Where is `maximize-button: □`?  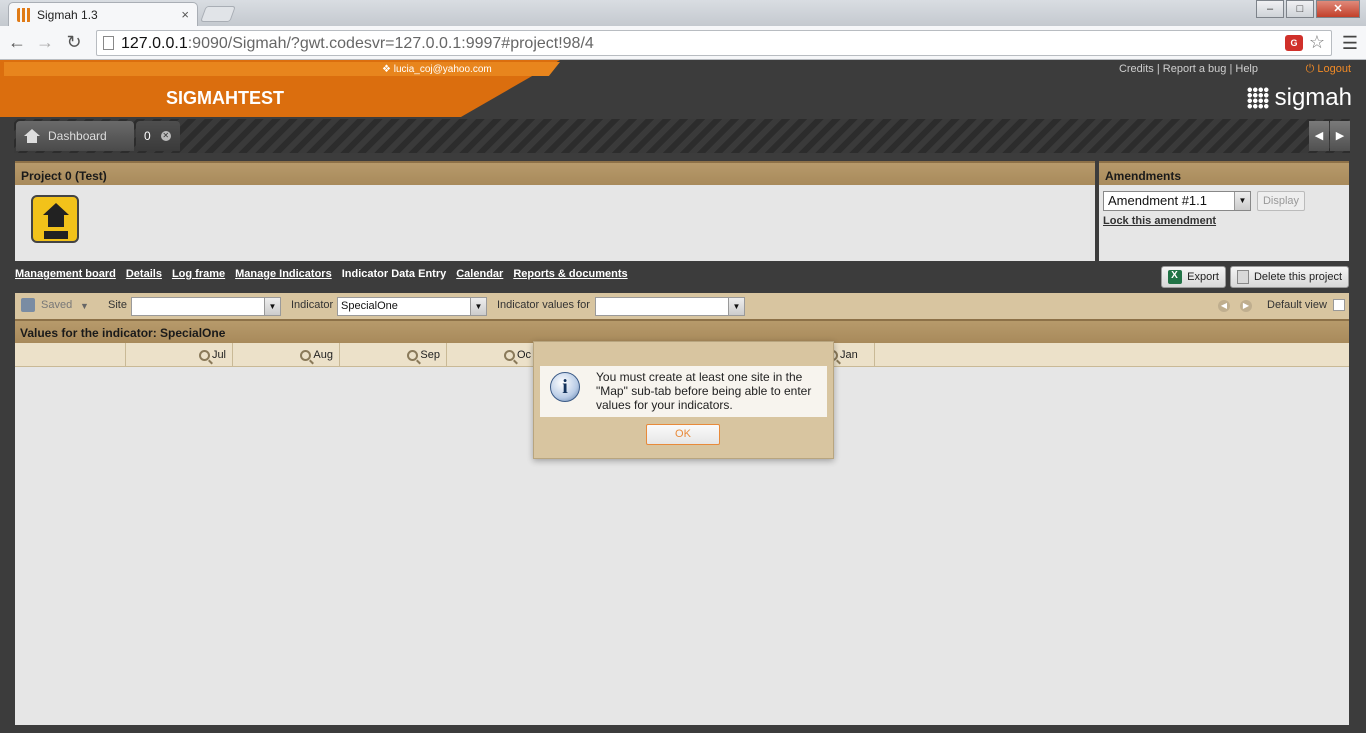
maximize-button: □ is located at coordinates (1300, 9).